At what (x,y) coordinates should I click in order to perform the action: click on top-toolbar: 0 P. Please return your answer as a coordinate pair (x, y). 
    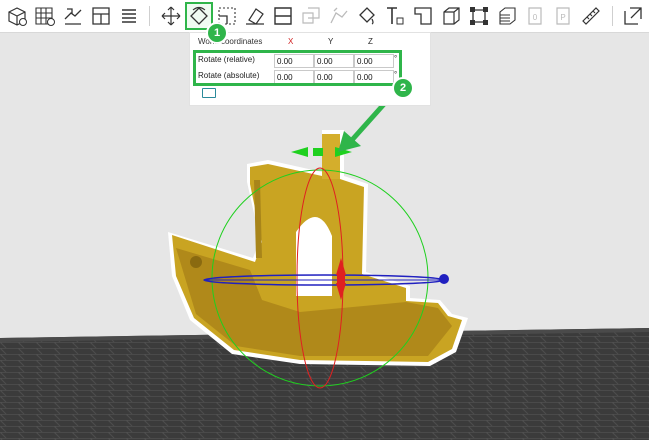
    Looking at the image, I should click on (324, 16).